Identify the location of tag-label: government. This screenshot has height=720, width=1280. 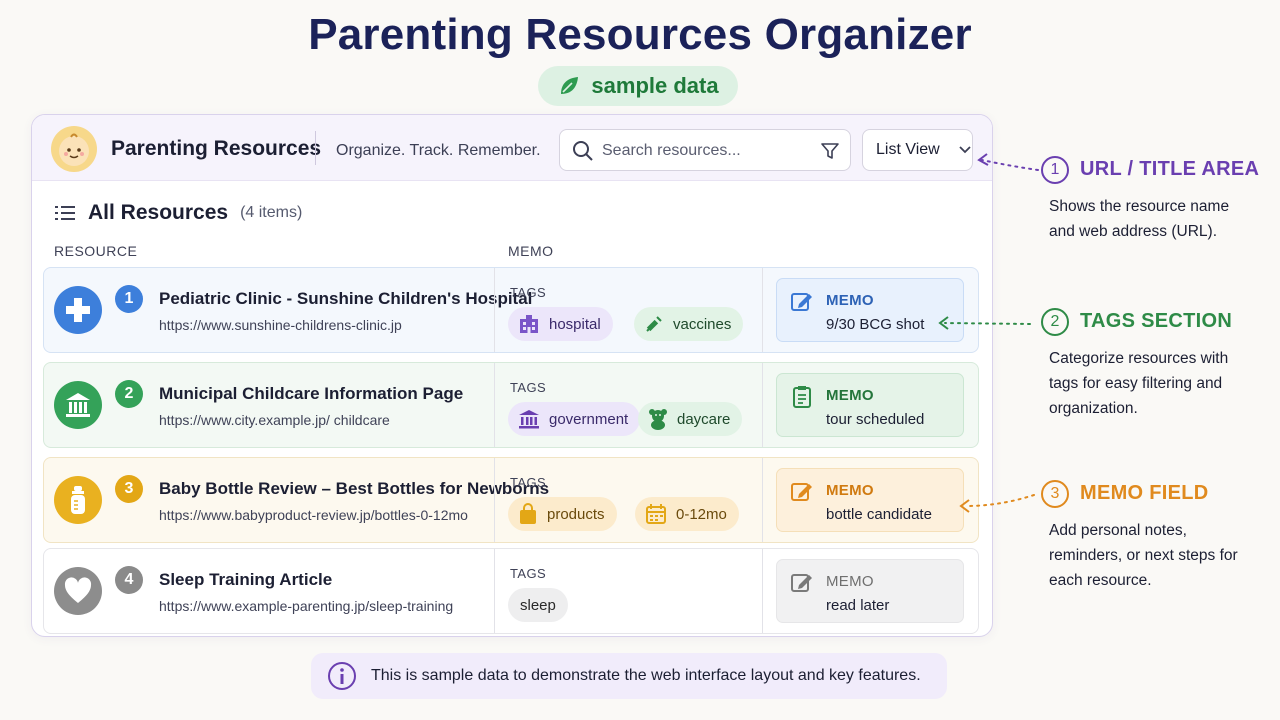
(589, 419).